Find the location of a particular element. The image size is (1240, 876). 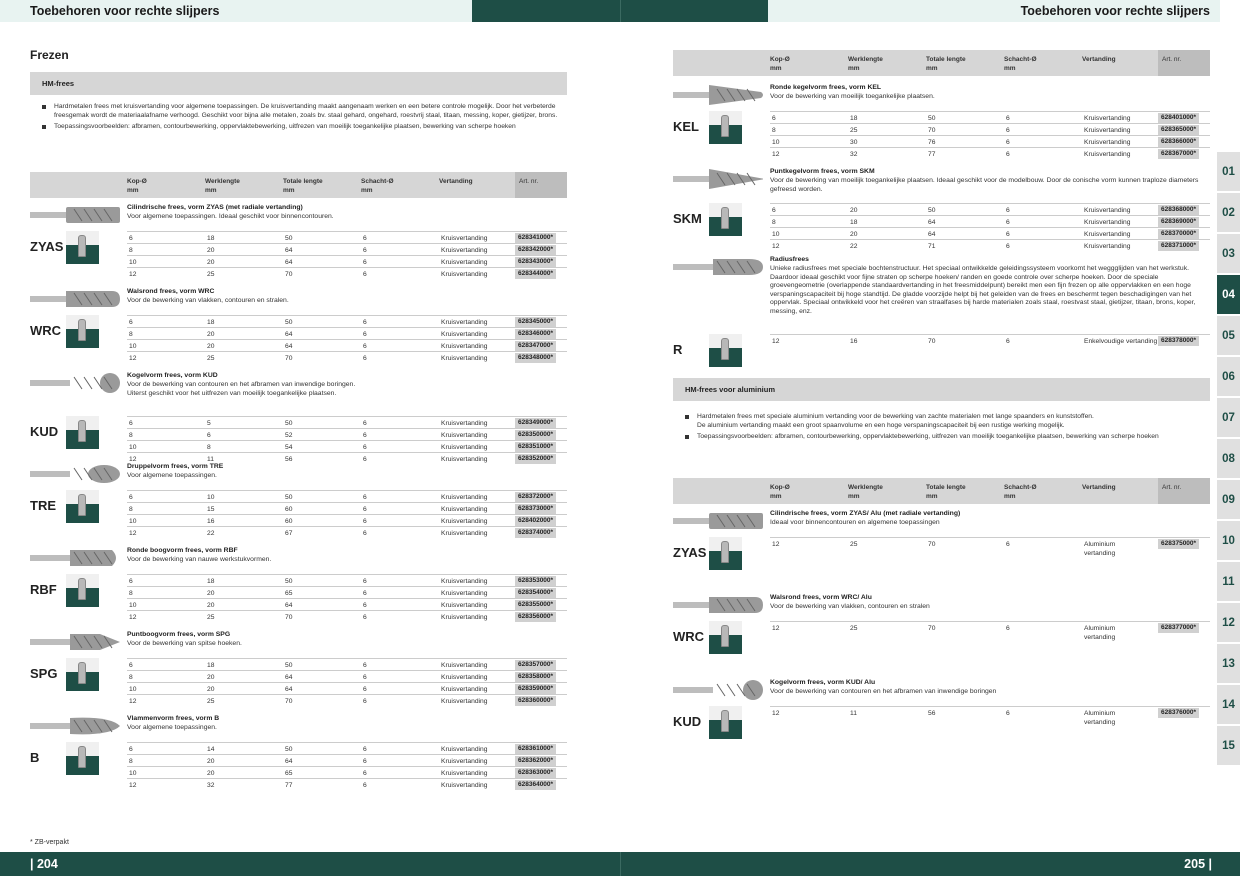

table-row: 10 16 60 6 Kruisvertanding 628402000* is located at coordinates (347, 519).